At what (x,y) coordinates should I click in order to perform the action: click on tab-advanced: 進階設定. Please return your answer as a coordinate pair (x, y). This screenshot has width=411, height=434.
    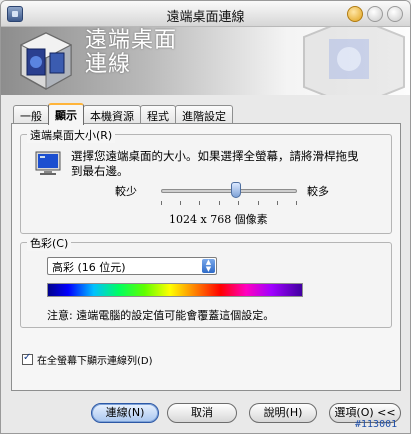
    Looking at the image, I should click on (204, 114).